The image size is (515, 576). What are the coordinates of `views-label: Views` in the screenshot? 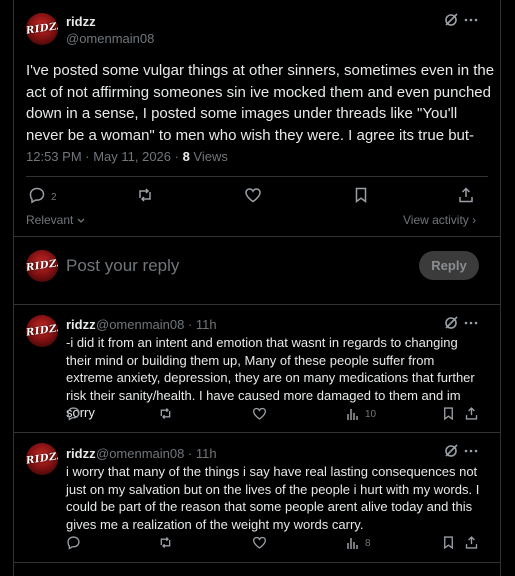 It's located at (208, 156).